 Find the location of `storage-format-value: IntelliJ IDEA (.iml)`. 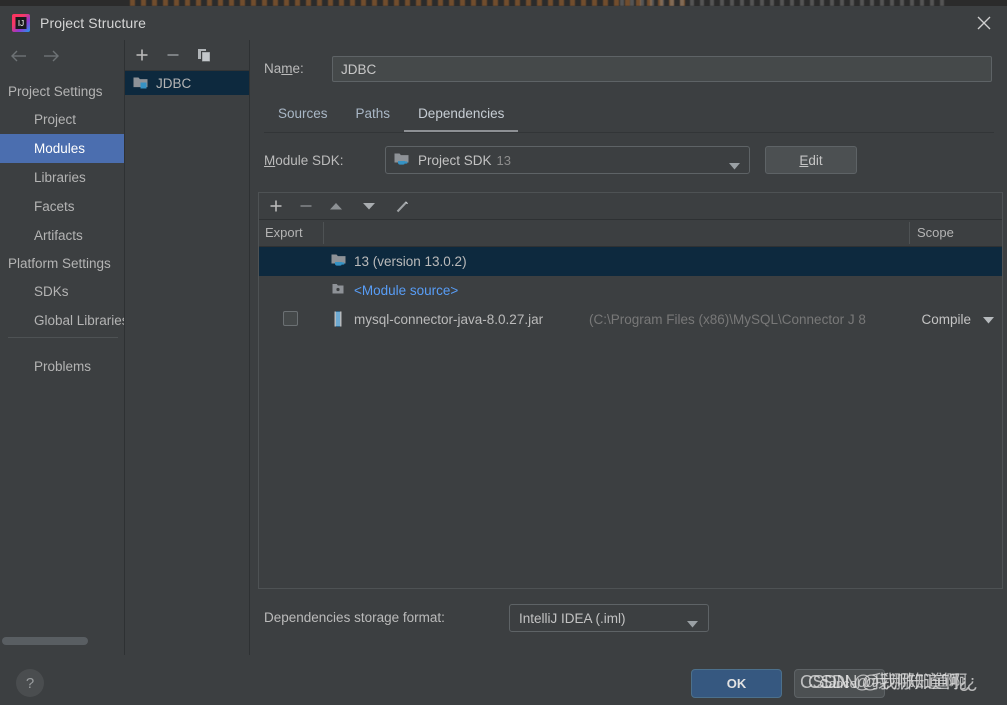

storage-format-value: IntelliJ IDEA (.iml) is located at coordinates (572, 618).